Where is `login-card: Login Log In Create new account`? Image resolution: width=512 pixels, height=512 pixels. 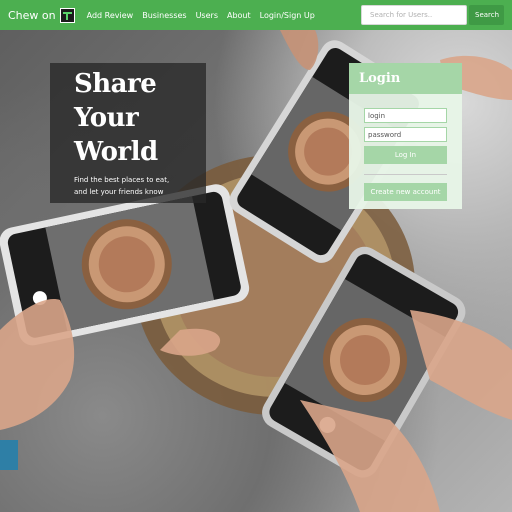
login-card: Login Log In Create new account is located at coordinates (405, 136).